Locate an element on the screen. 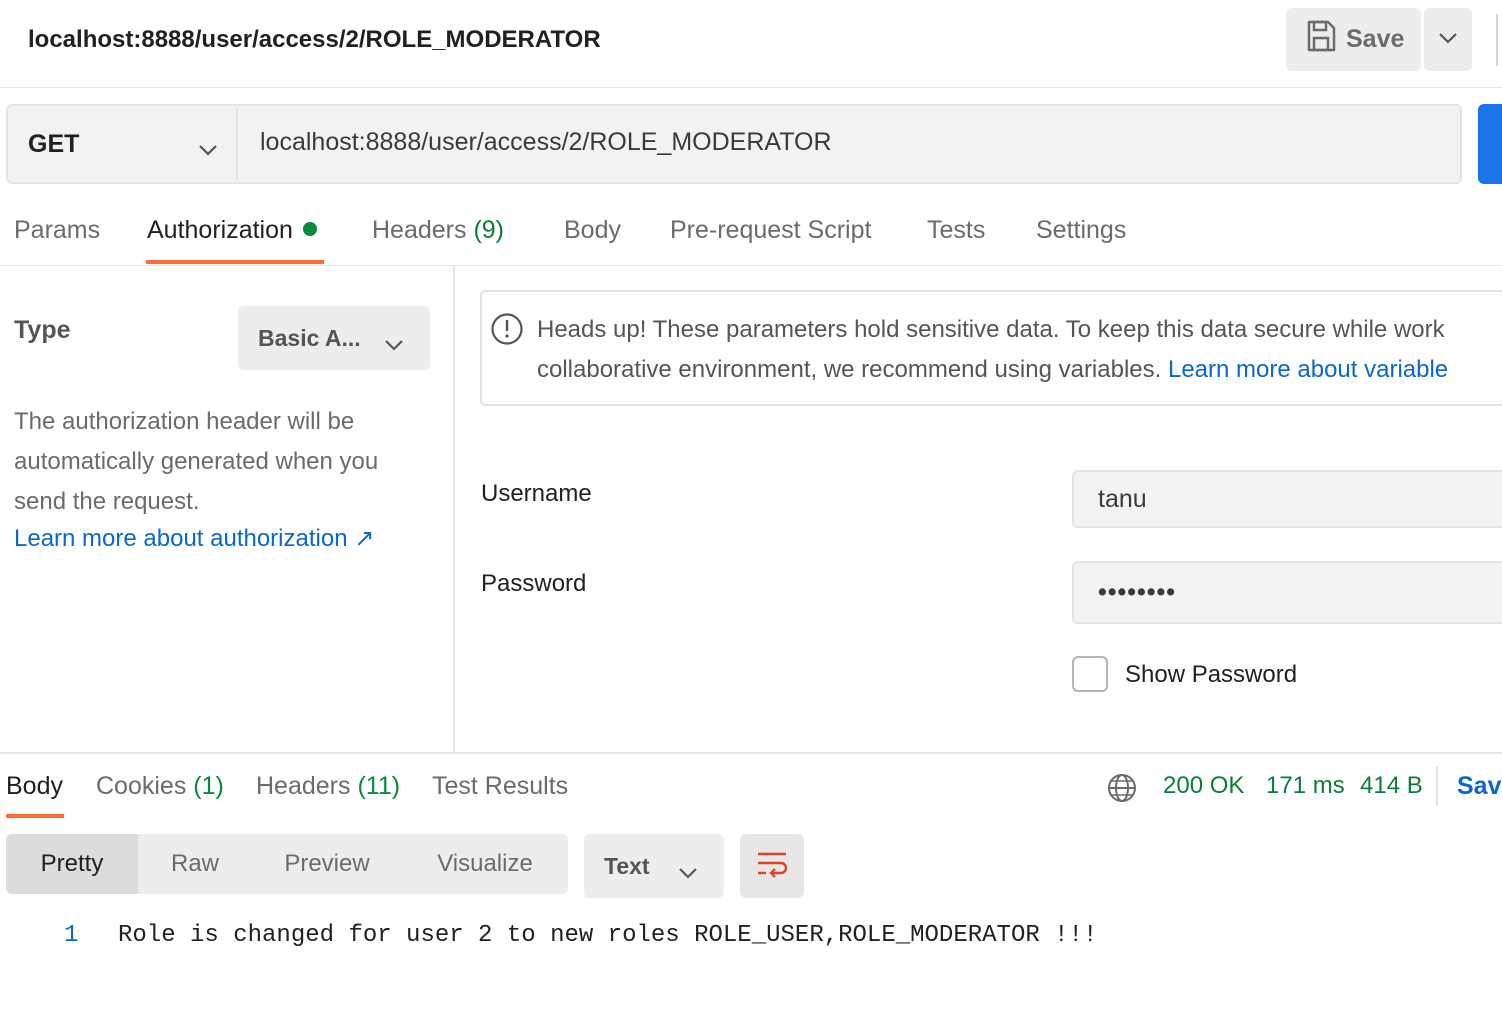 The image size is (1502, 1036). format-value: Text is located at coordinates (627, 865).